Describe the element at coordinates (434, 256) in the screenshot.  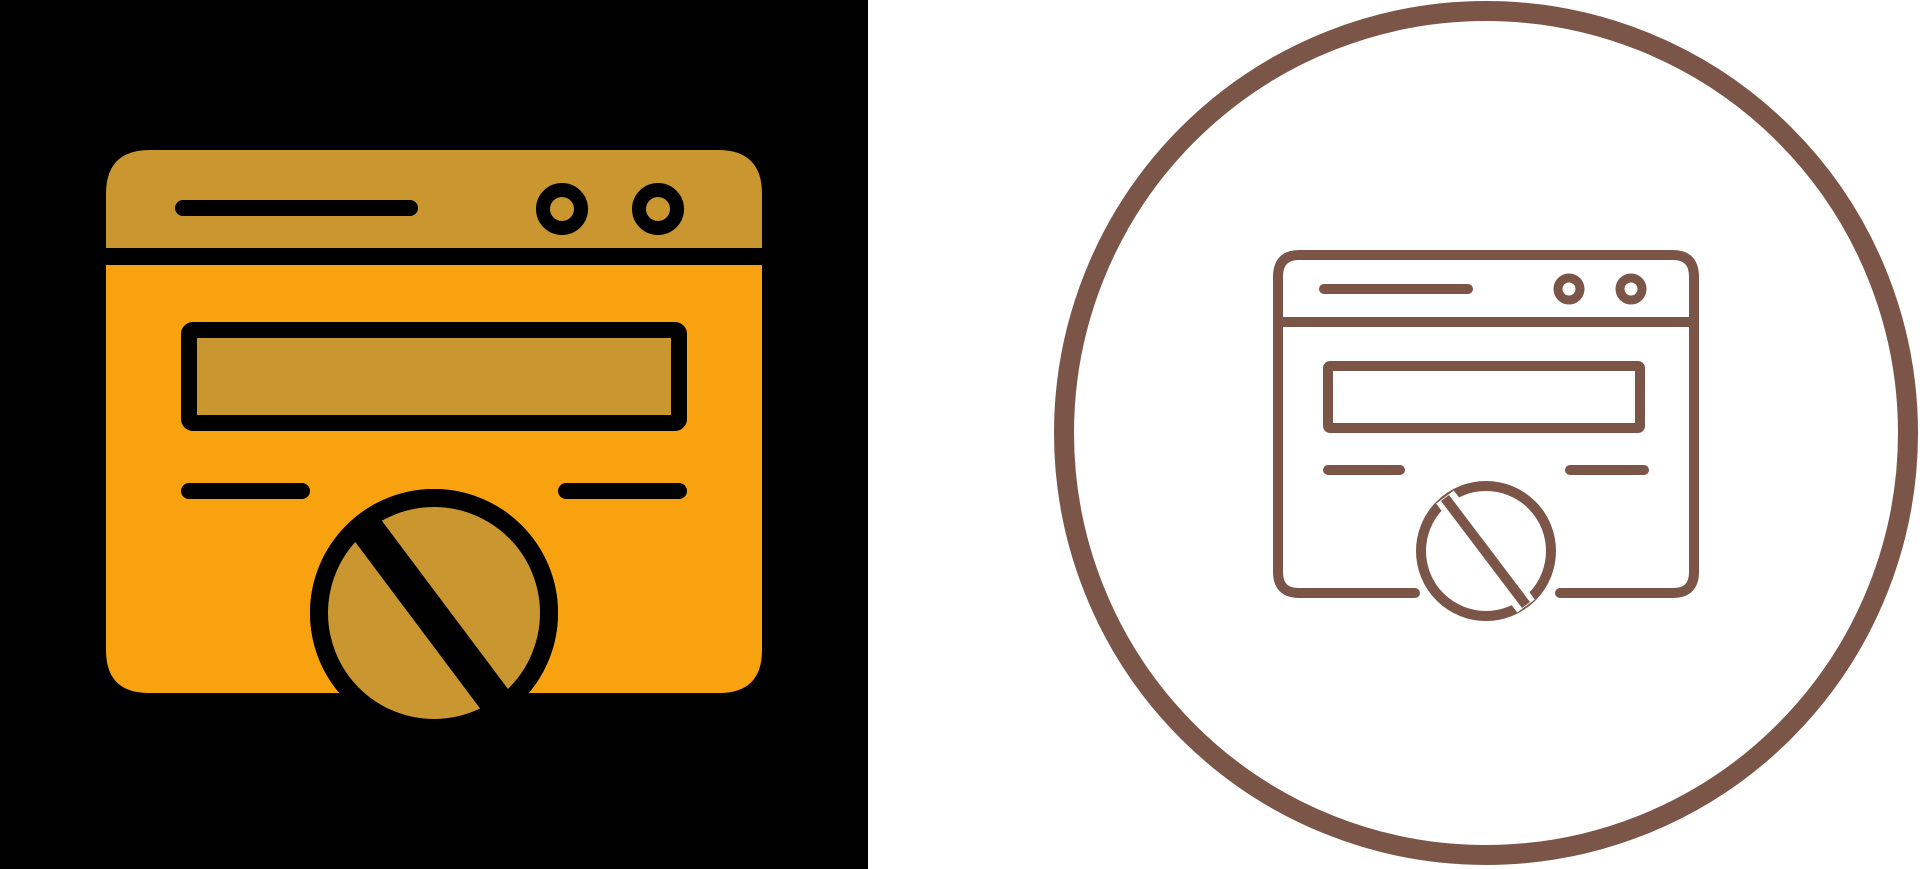
I see `header-divider` at that location.